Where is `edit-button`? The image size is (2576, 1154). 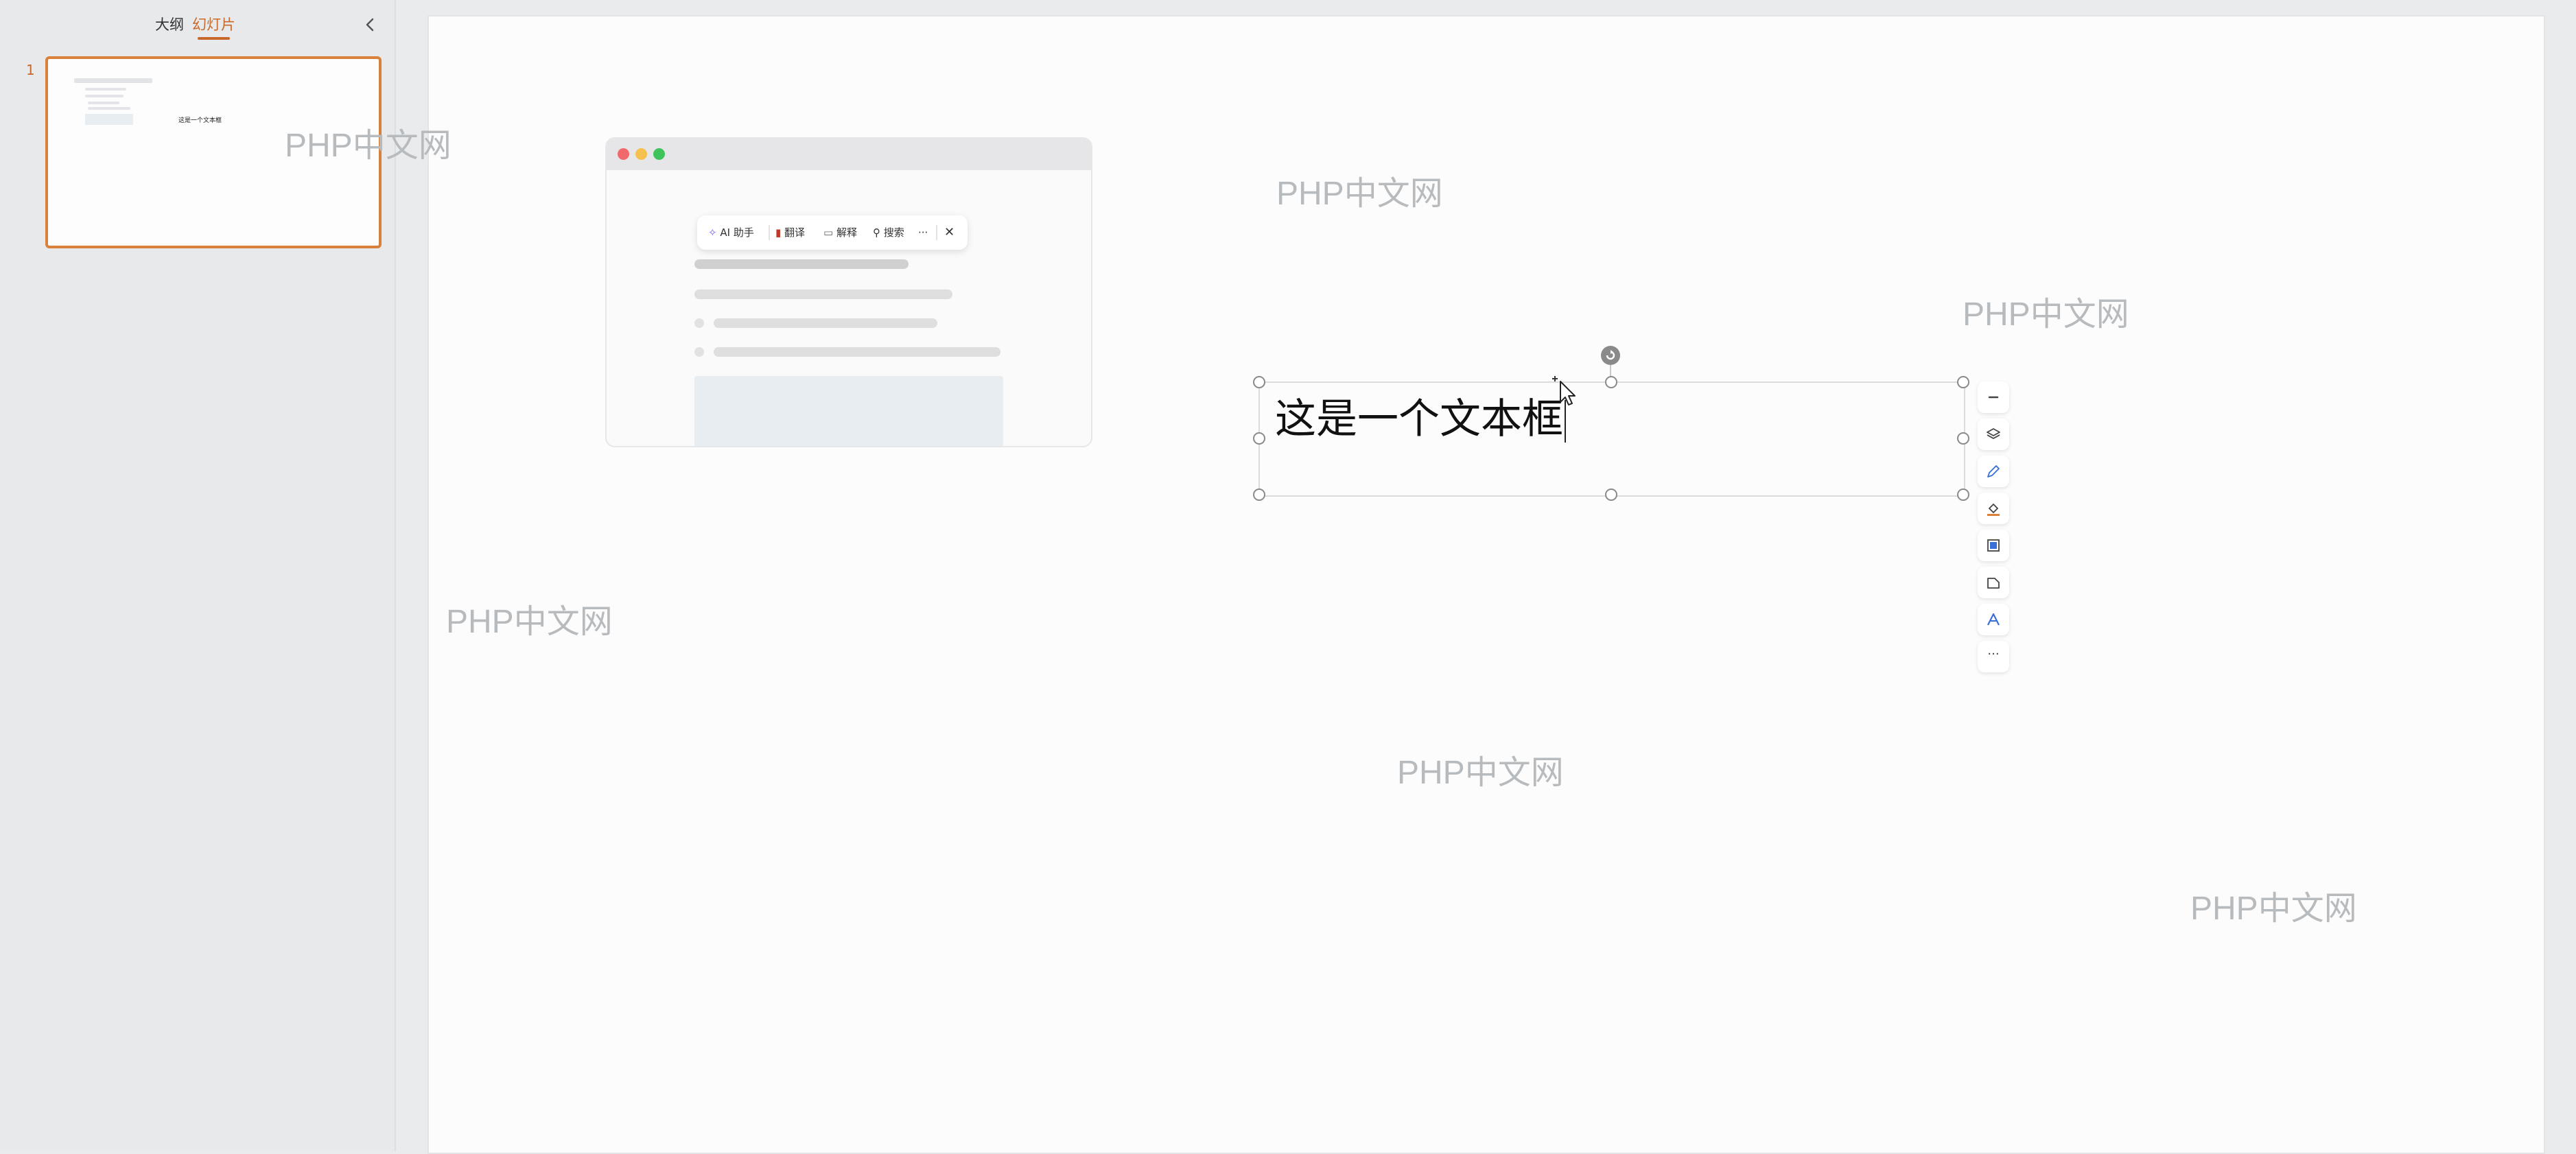 edit-button is located at coordinates (1993, 471).